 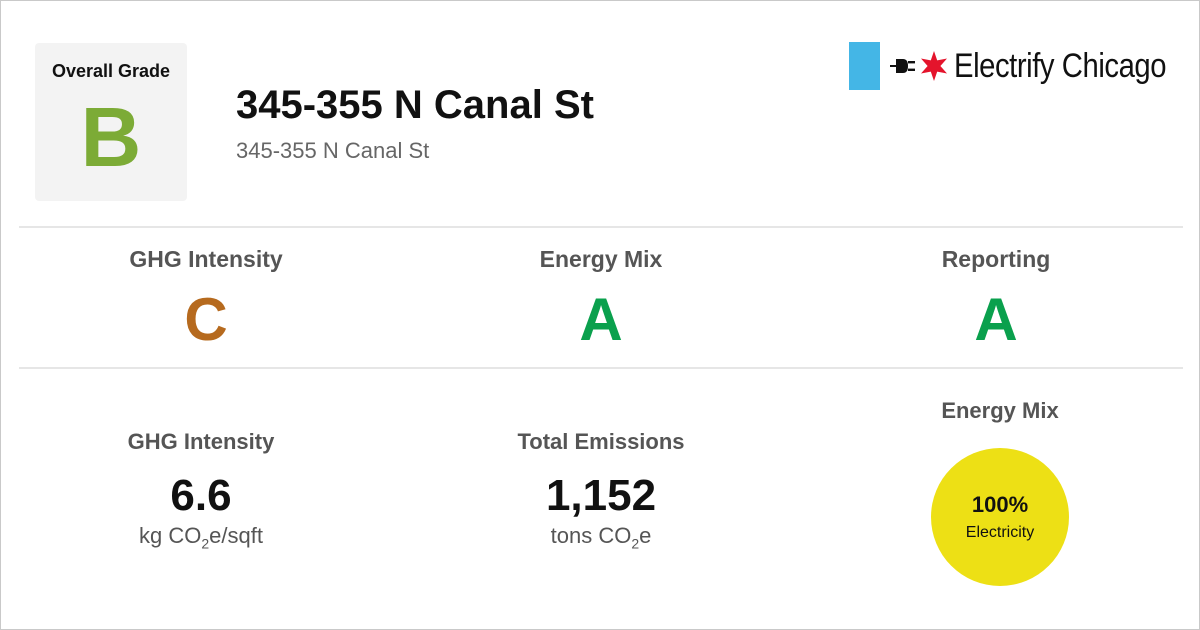 I want to click on energy-mix-percent: 100%, so click(x=1000, y=504).